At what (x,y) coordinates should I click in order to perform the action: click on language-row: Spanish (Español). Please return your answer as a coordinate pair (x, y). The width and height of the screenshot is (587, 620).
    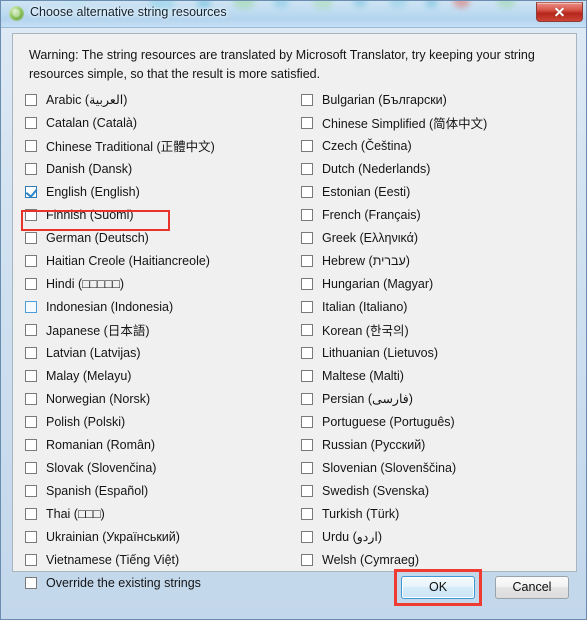
    Looking at the image, I should click on (120, 490).